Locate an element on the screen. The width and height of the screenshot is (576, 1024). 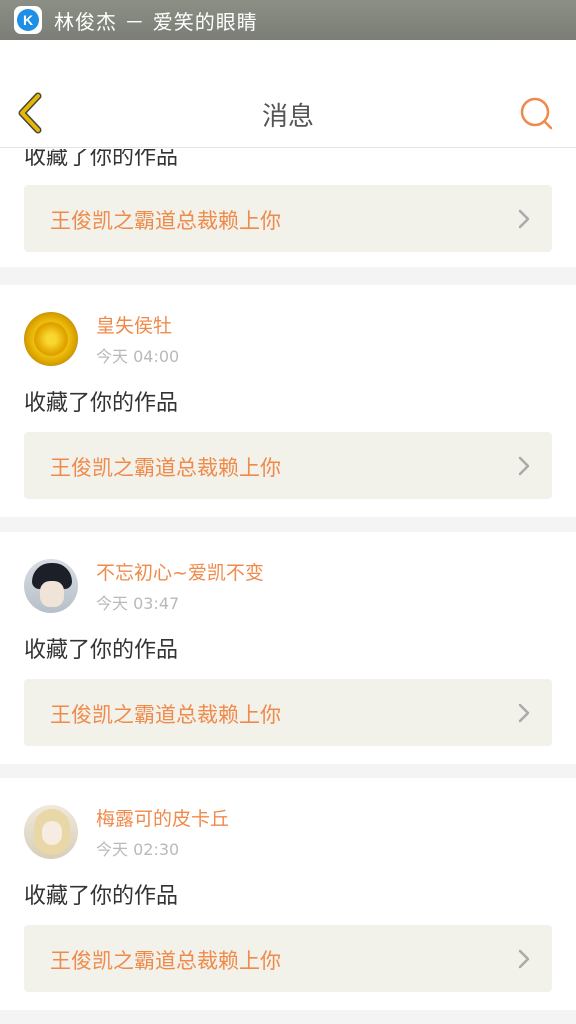
username: 不忘初心~爱凯不变 is located at coordinates (180, 571).